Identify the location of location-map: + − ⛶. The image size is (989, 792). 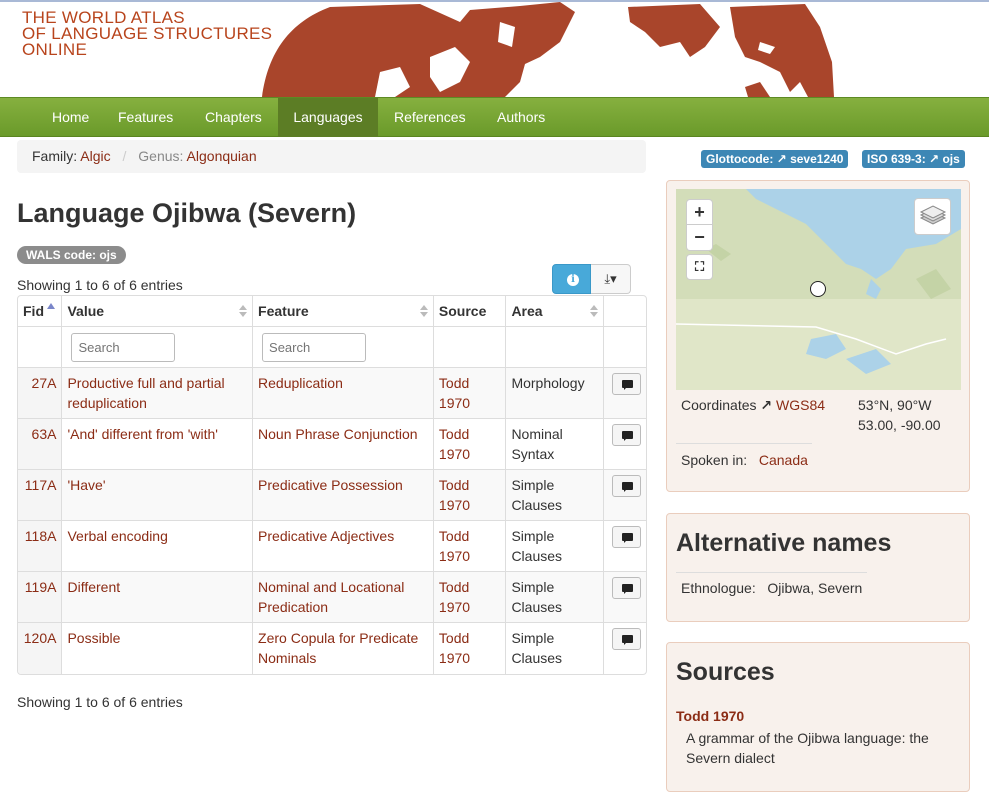
(818, 289).